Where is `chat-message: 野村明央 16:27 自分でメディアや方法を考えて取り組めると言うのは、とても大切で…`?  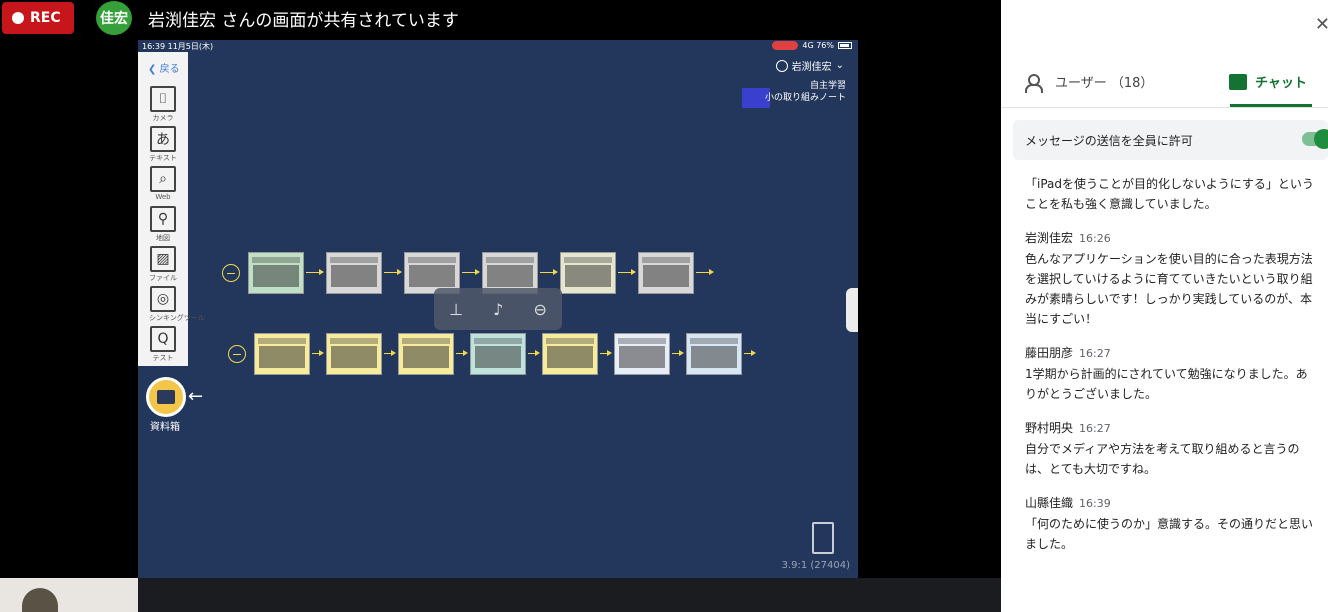
chat-message: 野村明央 16:27 自分でメディアや方法を考えて取り組めると言うのは、とても大切で… is located at coordinates (1171, 448).